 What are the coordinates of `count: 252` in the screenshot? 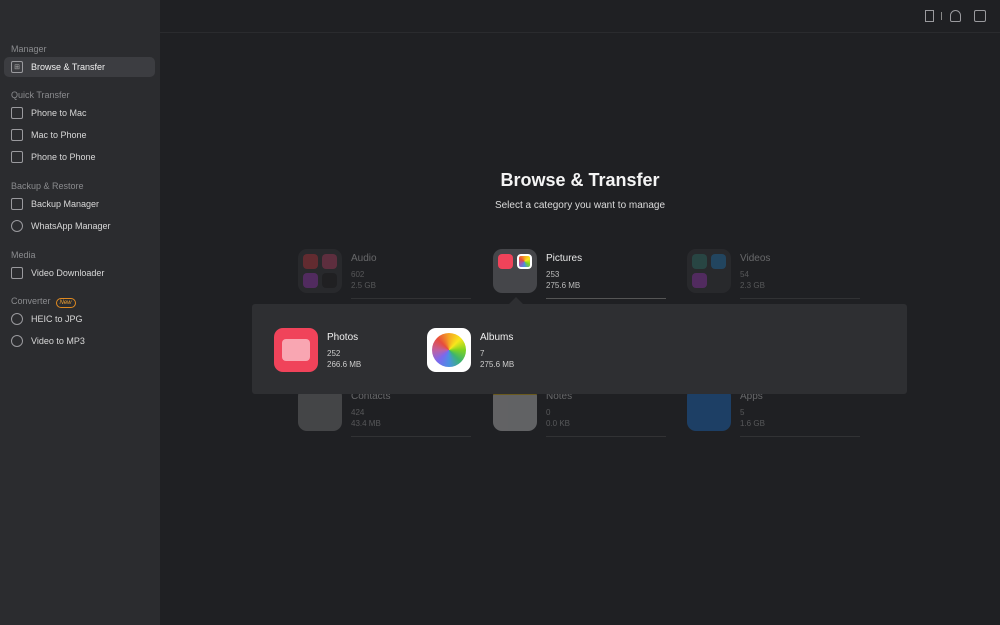 It's located at (334, 353).